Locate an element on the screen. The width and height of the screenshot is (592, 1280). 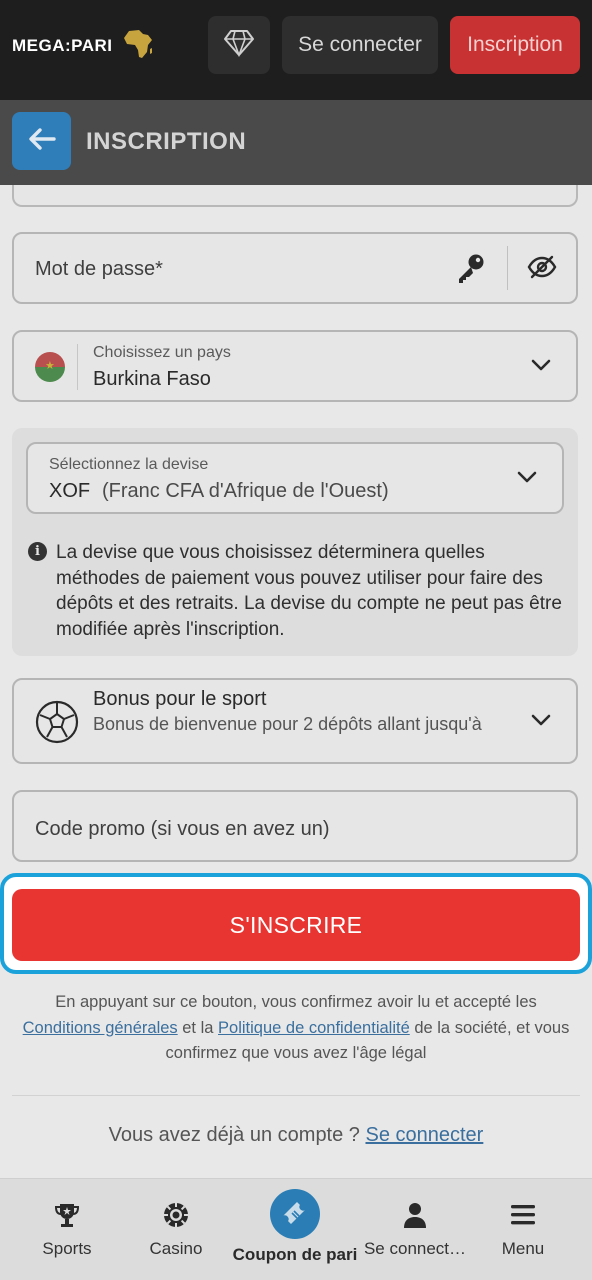
register-submit-button: S'INSCRIRE is located at coordinates (296, 925).